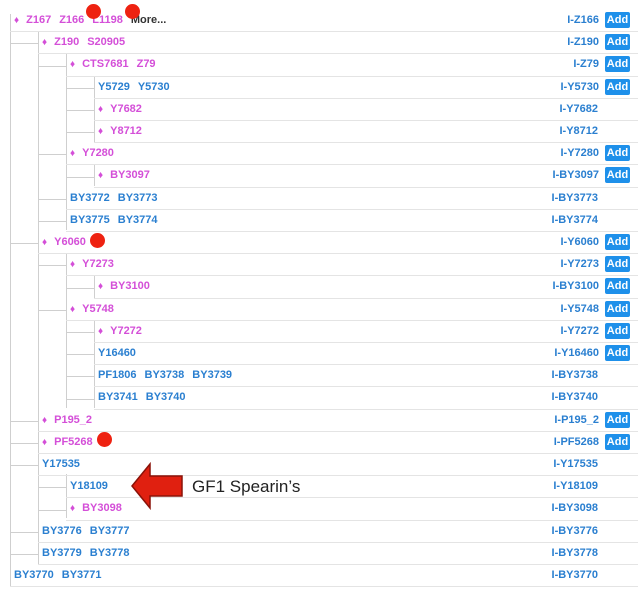  I want to click on tree-node-row: Y5729 Y5730 I-Y5730 Add, so click(366, 88).